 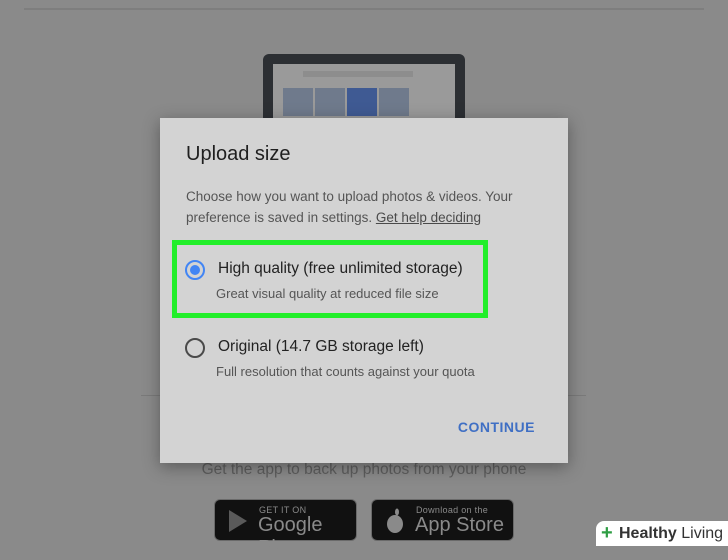 What do you see at coordinates (321, 346) in the screenshot?
I see `option-label: Original (14.7 GB storage left)` at bounding box center [321, 346].